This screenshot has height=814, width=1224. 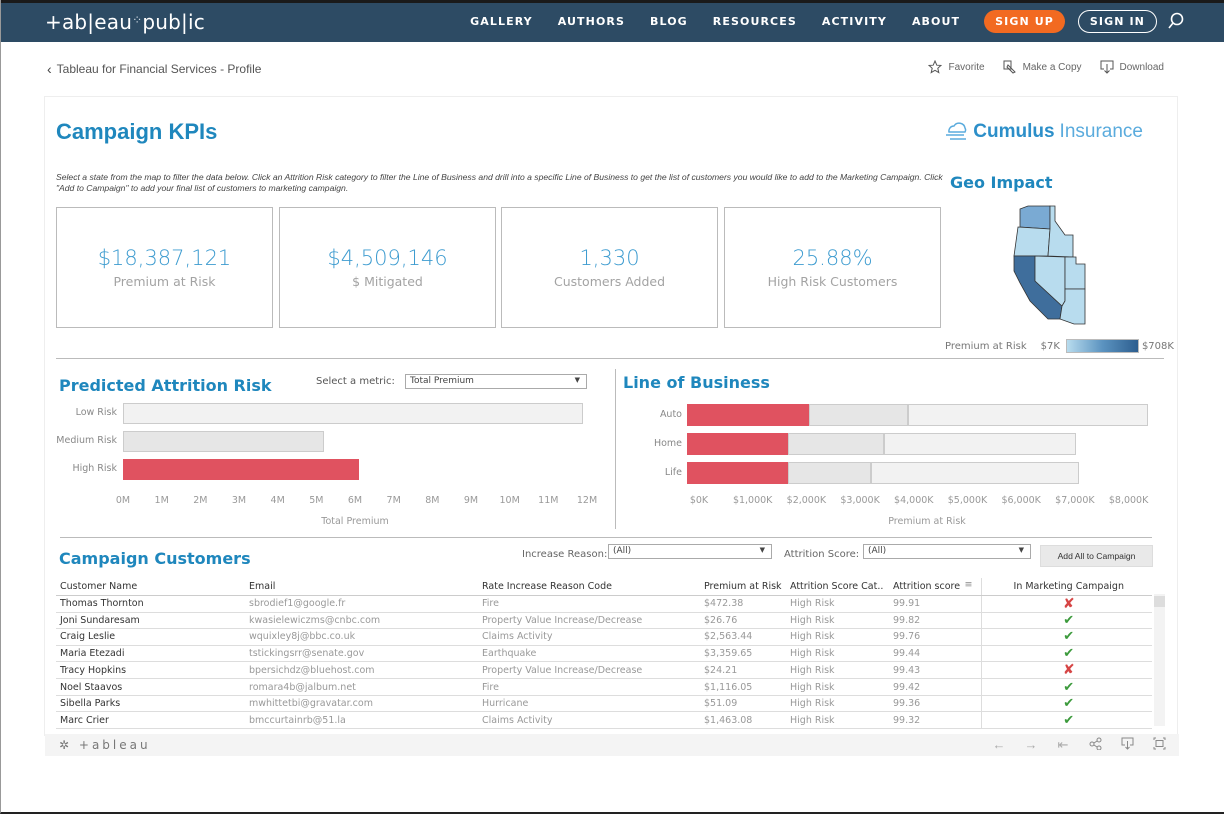 What do you see at coordinates (501, 21) in the screenshot?
I see `nav-gallery: GALLERY` at bounding box center [501, 21].